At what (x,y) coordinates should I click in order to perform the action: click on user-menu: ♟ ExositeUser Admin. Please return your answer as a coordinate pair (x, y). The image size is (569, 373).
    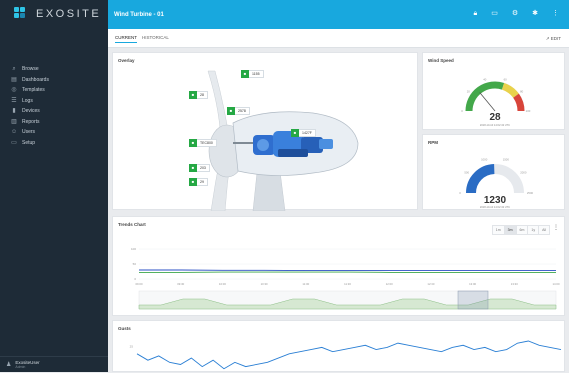
    Looking at the image, I should click on (54, 364).